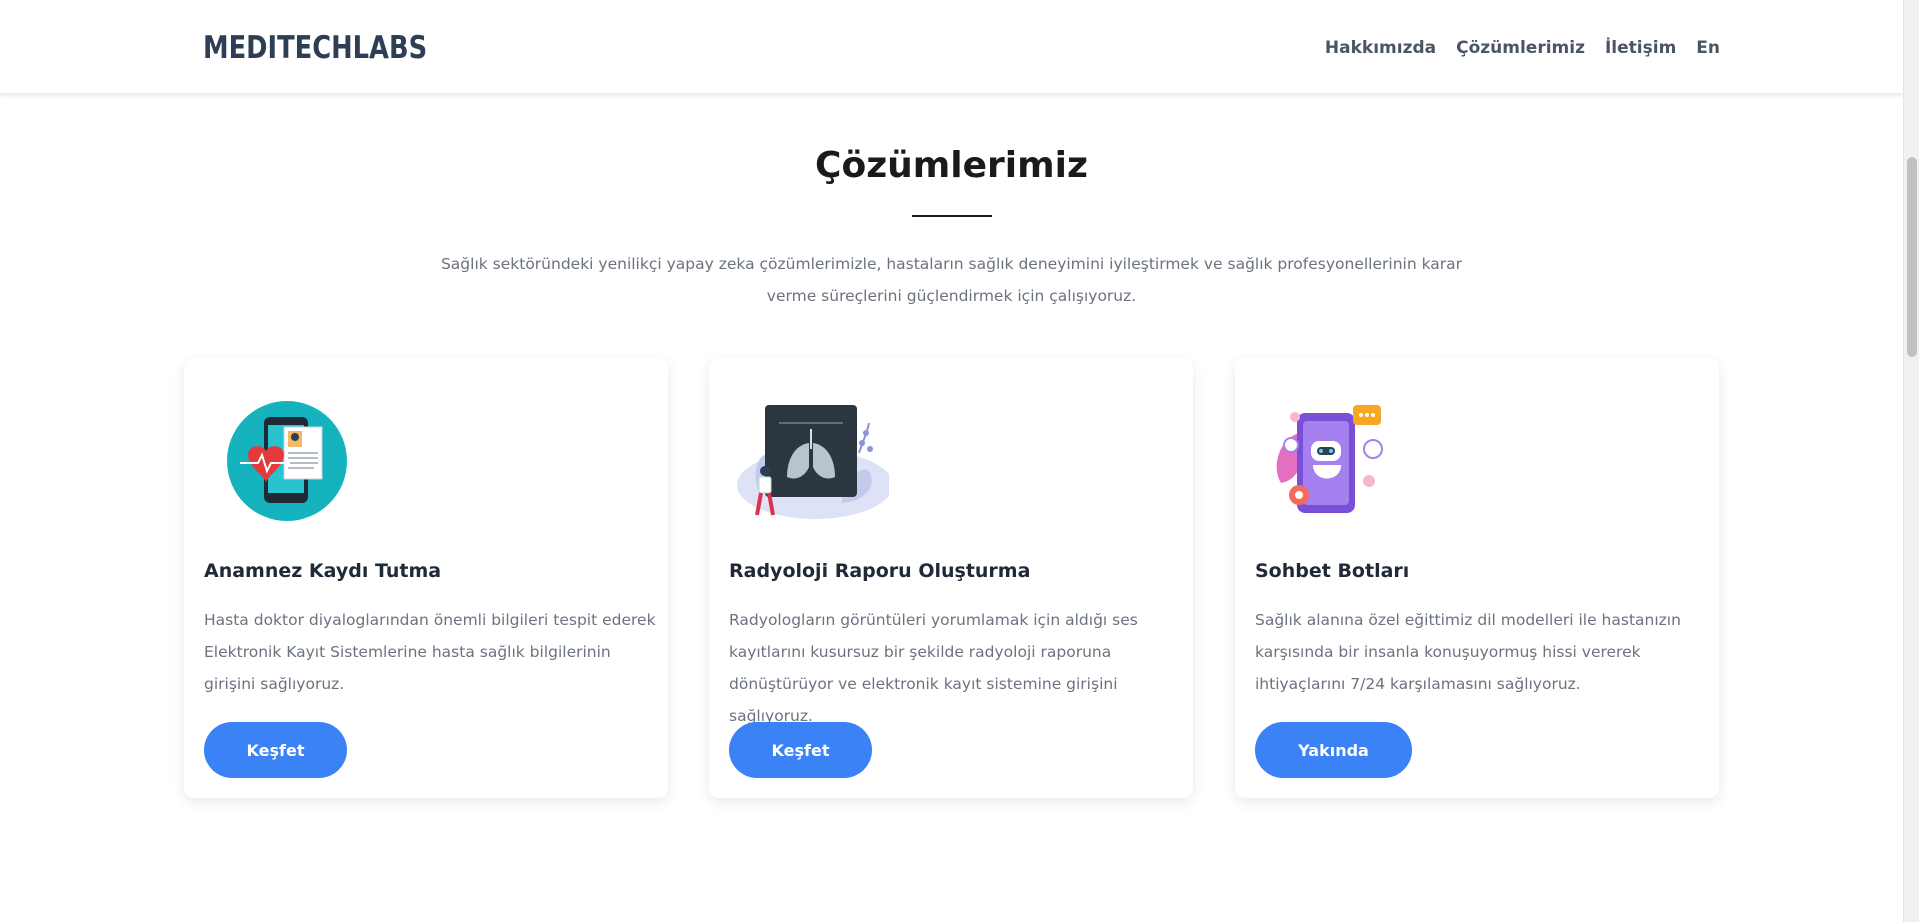 This screenshot has height=922, width=1919. I want to click on nav-item-contact: İletişim, so click(1640, 48).